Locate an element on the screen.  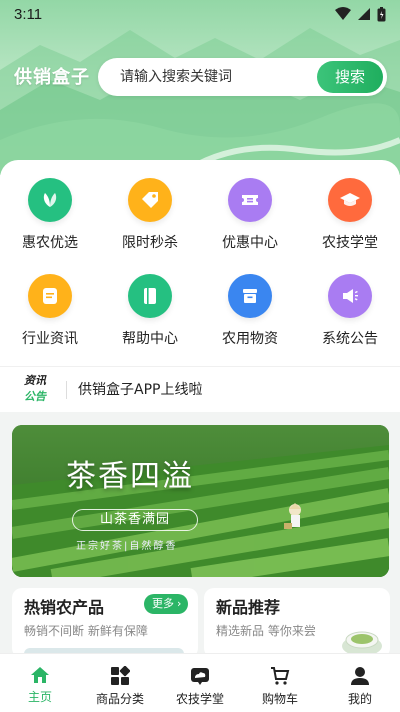
category-item-huinong: 惠农优选 is located at coordinates (50, 215).